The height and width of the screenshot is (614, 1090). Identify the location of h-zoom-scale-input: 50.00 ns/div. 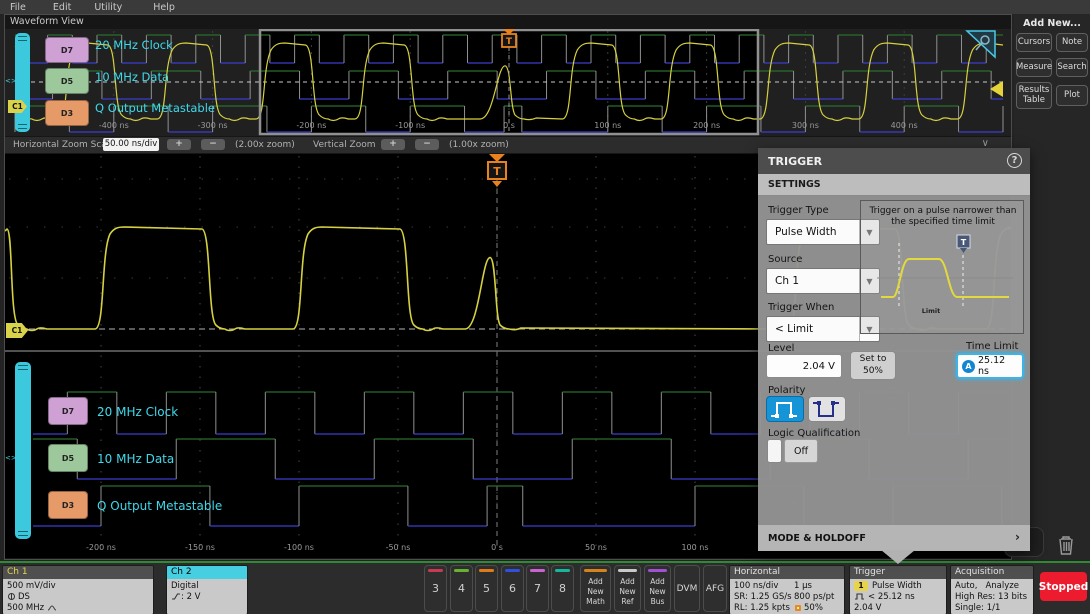
(131, 144).